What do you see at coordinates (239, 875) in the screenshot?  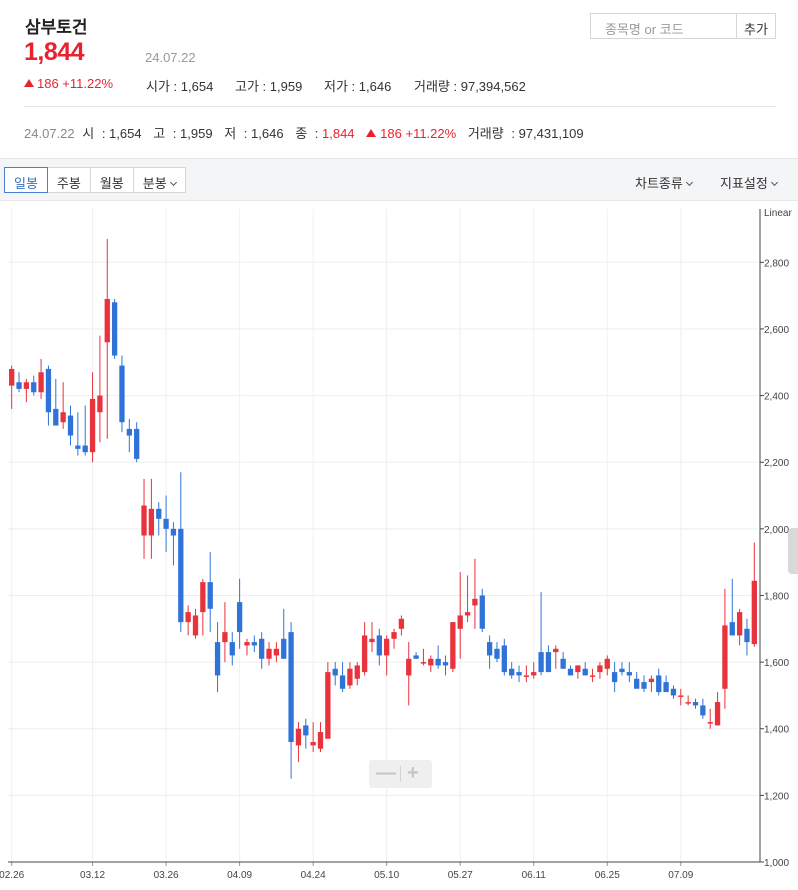 I see `x-tick-label: 04.09` at bounding box center [239, 875].